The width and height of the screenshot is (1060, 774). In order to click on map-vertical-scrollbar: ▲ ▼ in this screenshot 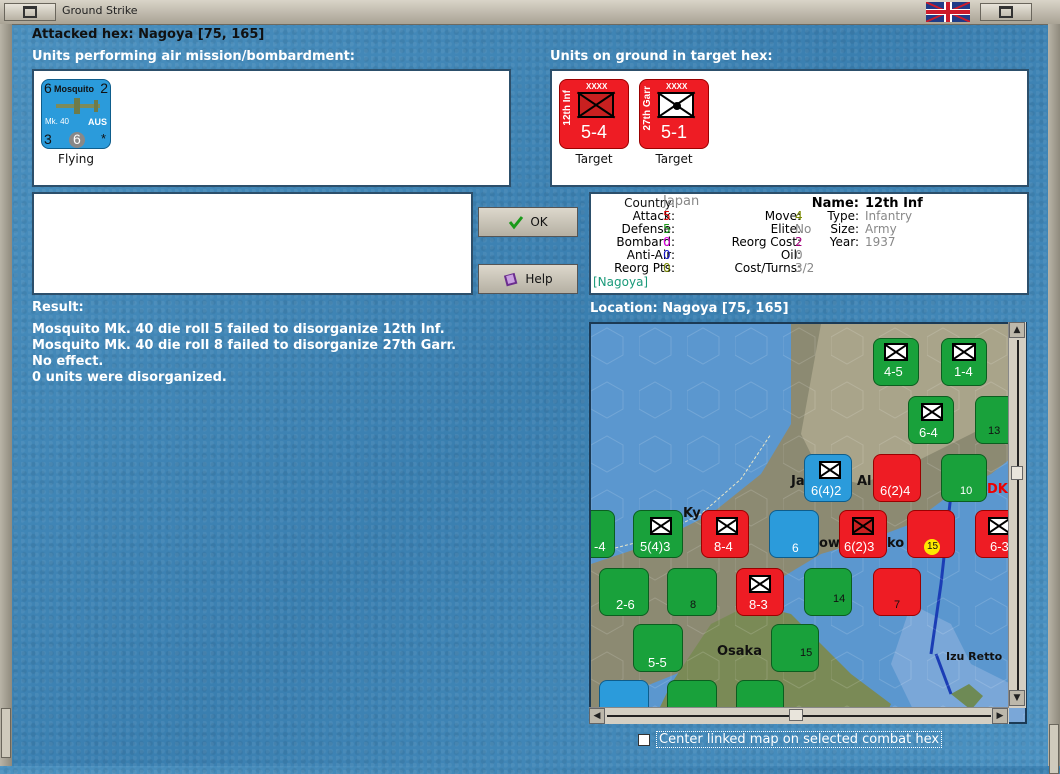, I will do `click(1017, 515)`.